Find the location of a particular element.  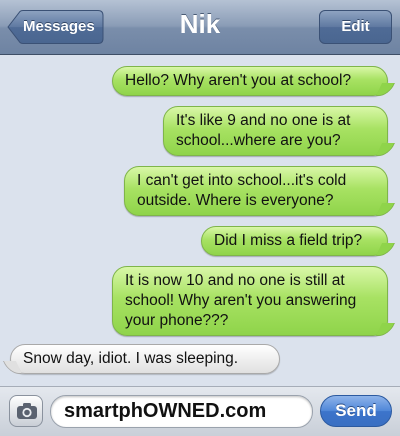

camera-icon is located at coordinates (27, 411).